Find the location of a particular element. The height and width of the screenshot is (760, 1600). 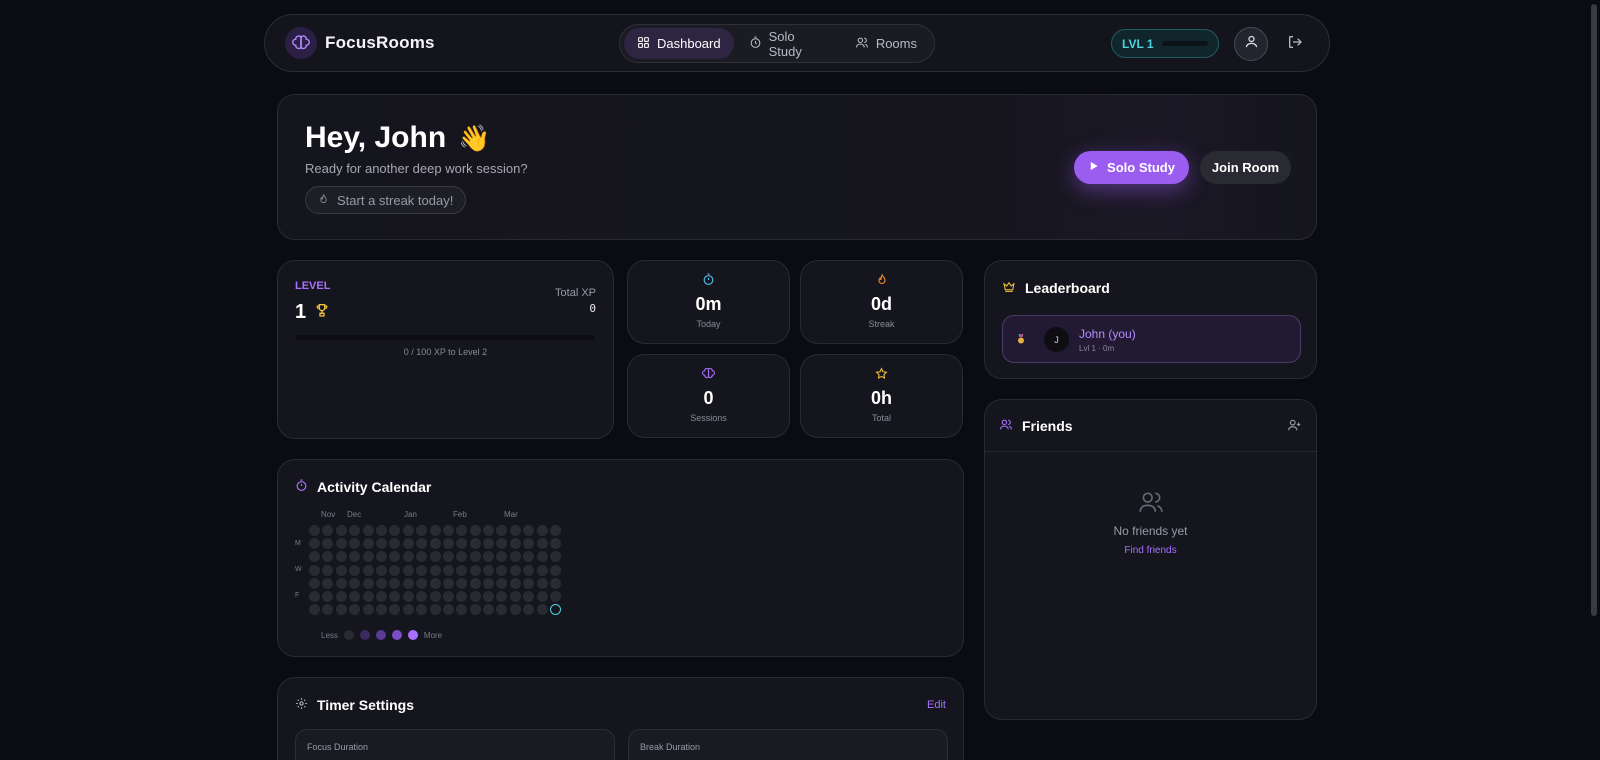

tab-dashboard: Dashboard is located at coordinates (679, 43).